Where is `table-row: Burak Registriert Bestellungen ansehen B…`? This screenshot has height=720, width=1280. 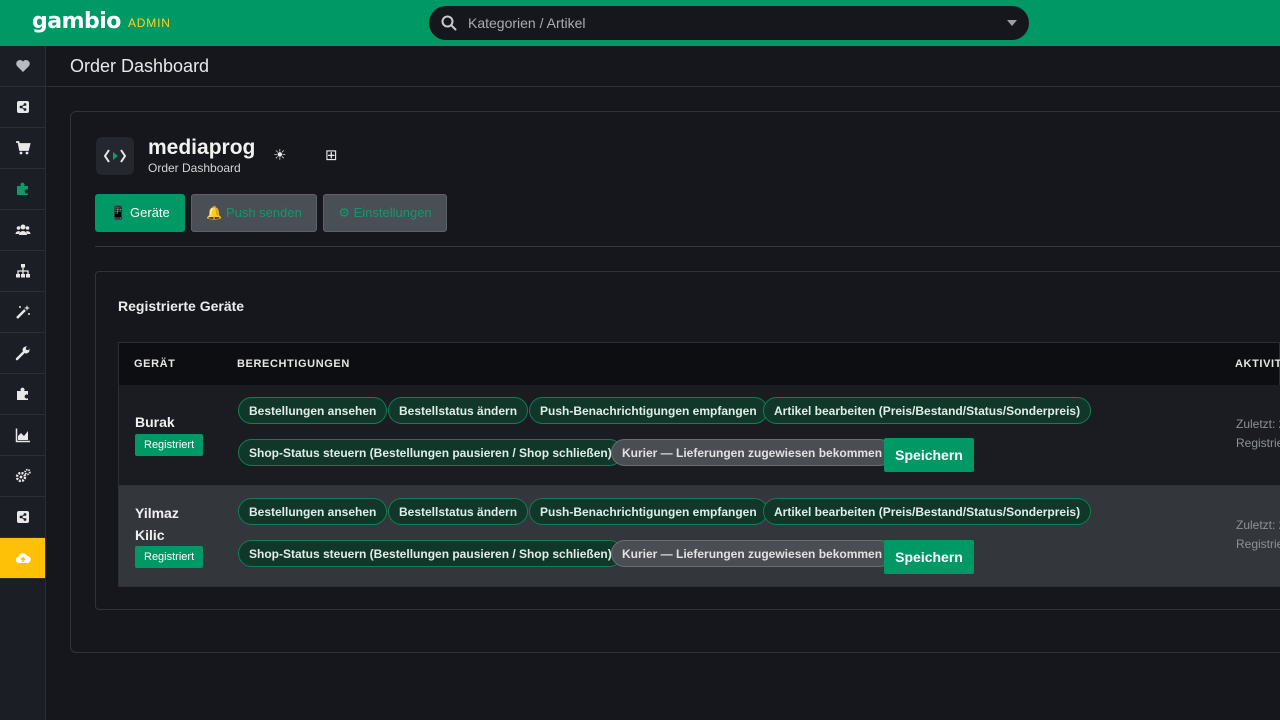 table-row: Burak Registriert Bestellungen ansehen B… is located at coordinates (699, 435).